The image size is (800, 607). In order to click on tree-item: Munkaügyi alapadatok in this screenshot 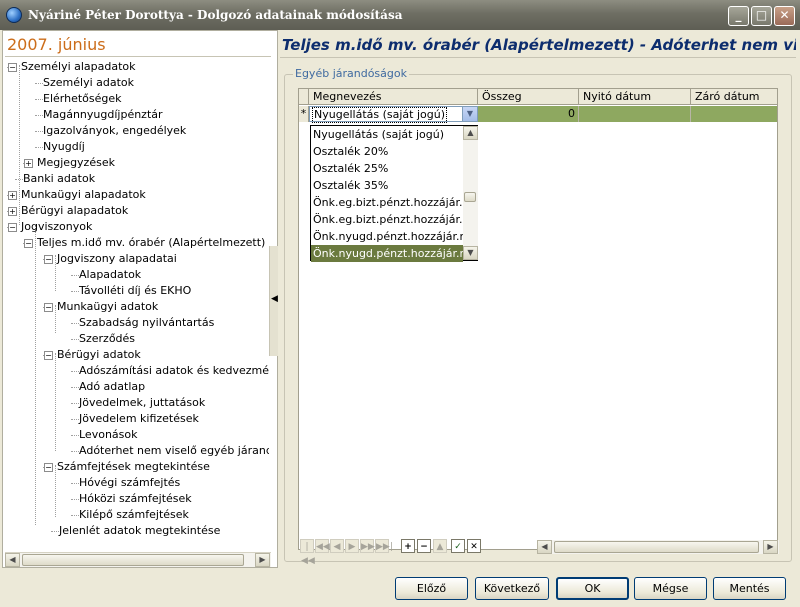, I will do `click(83, 195)`.